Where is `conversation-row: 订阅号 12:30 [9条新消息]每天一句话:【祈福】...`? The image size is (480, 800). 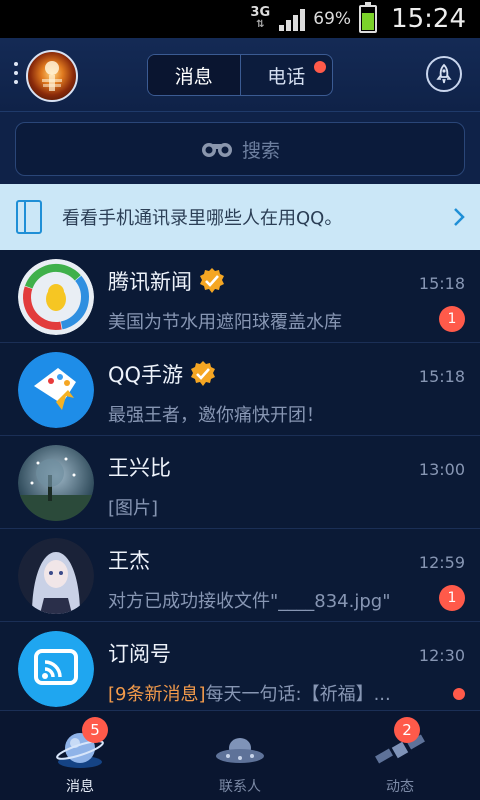
conversation-row: 订阅号 12:30 [9条新消息]每天一句话:【祈福】... is located at coordinates (240, 668).